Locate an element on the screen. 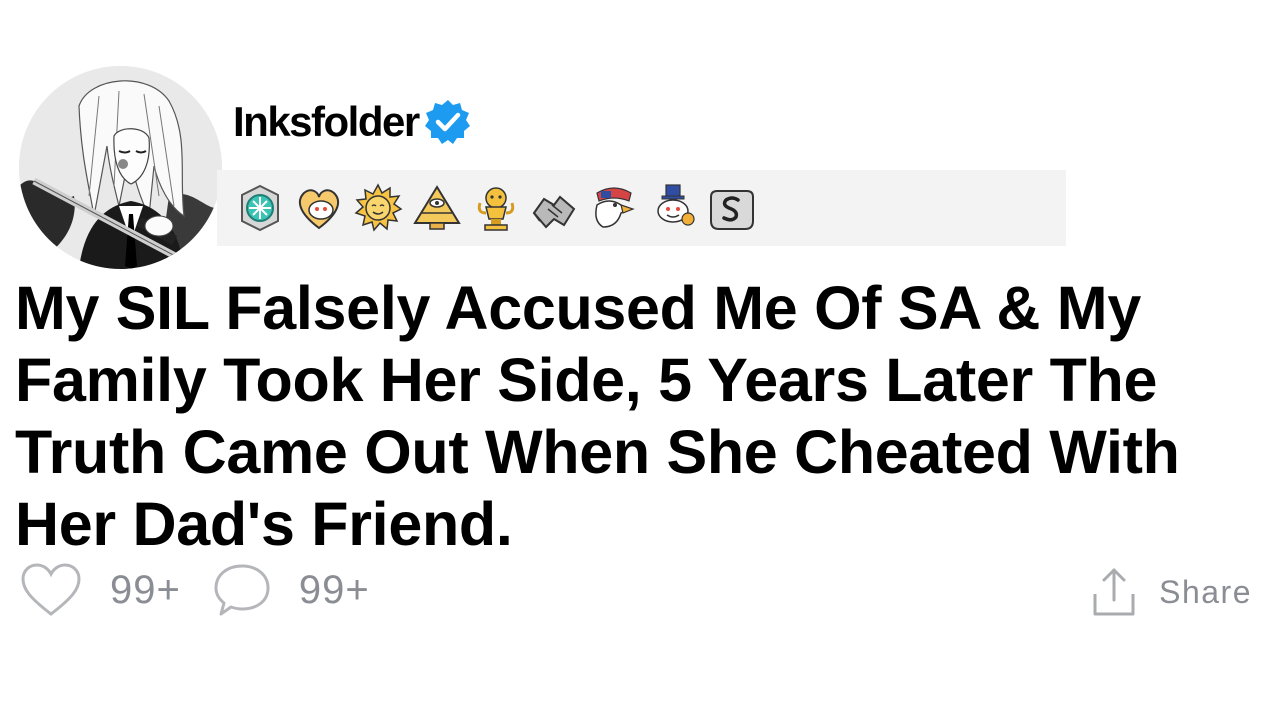 Image resolution: width=1280 pixels, height=720 pixels. heart-icon is located at coordinates (51, 590).